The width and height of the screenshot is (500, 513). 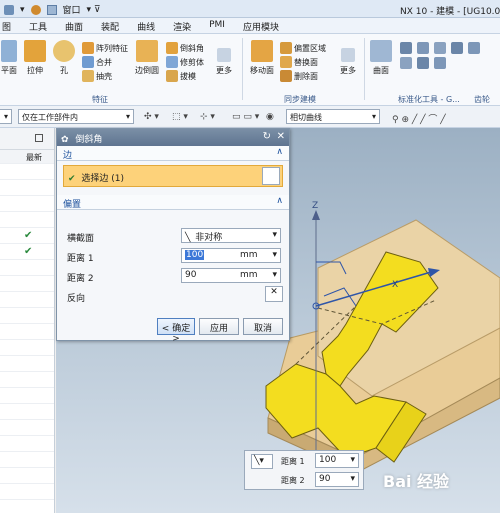 What do you see at coordinates (270, 117) in the screenshot?
I see `render-icon: ◉` at bounding box center [270, 117].